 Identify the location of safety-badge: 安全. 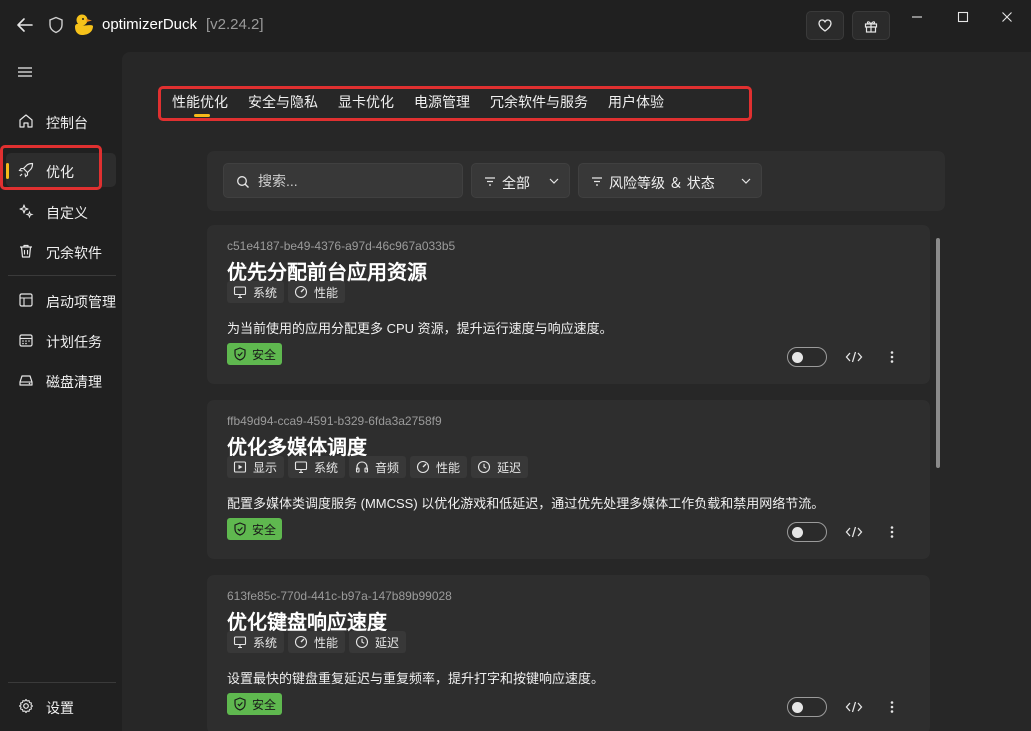
(255, 529).